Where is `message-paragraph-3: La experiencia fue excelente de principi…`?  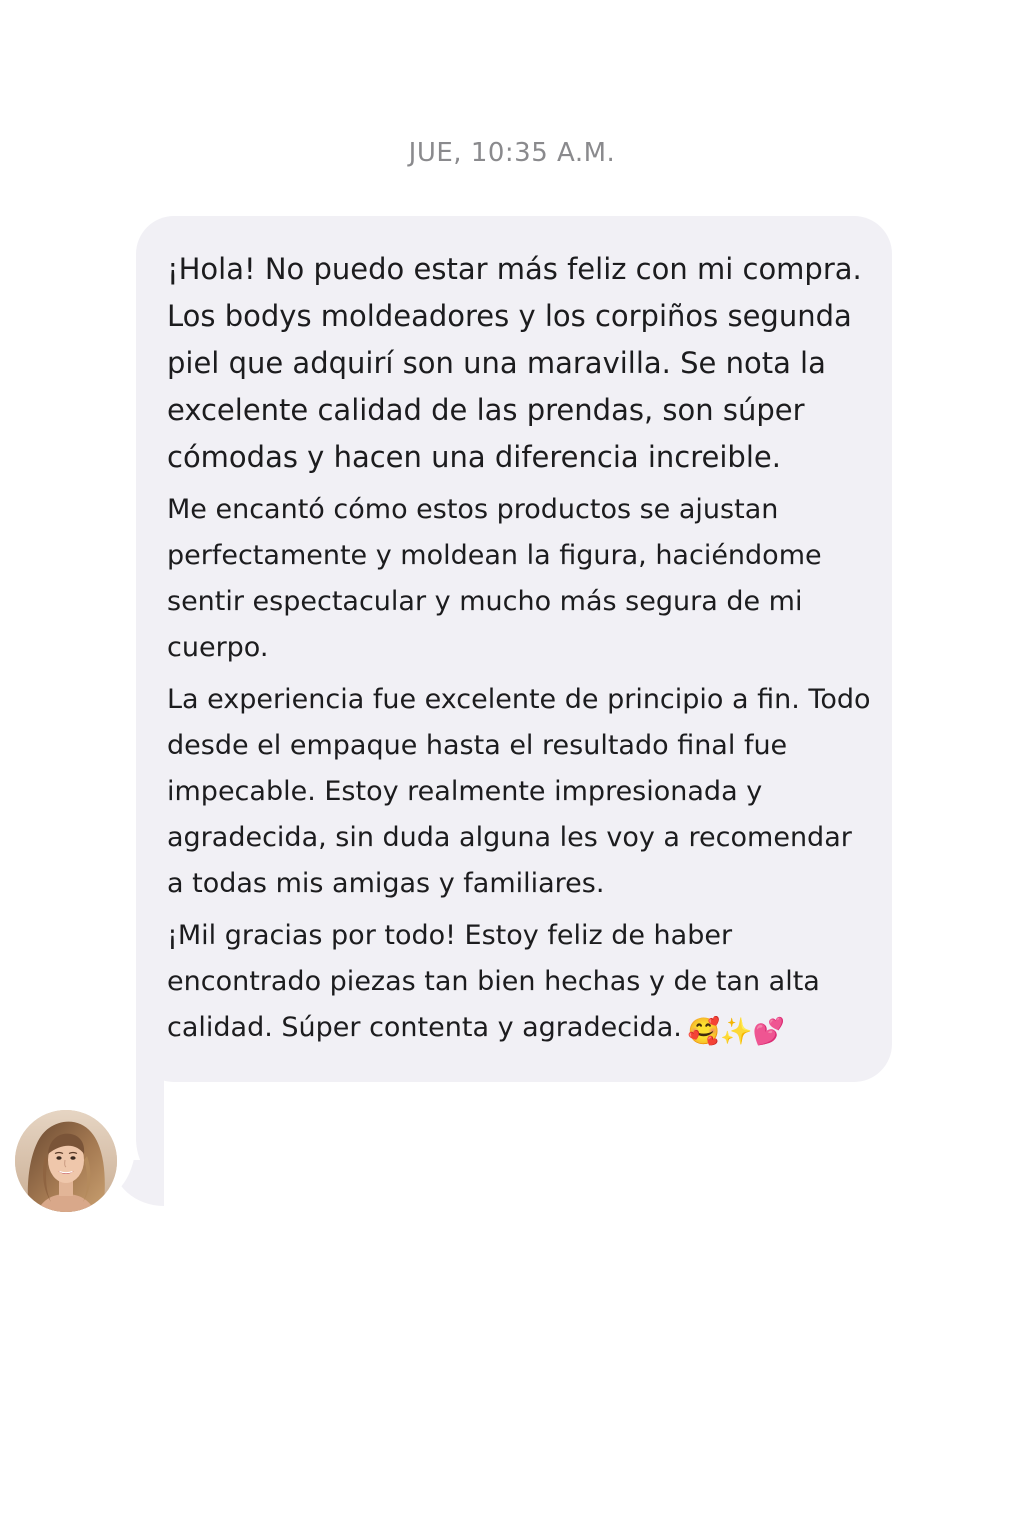 message-paragraph-3: La experiencia fue excelente de principi… is located at coordinates (519, 791).